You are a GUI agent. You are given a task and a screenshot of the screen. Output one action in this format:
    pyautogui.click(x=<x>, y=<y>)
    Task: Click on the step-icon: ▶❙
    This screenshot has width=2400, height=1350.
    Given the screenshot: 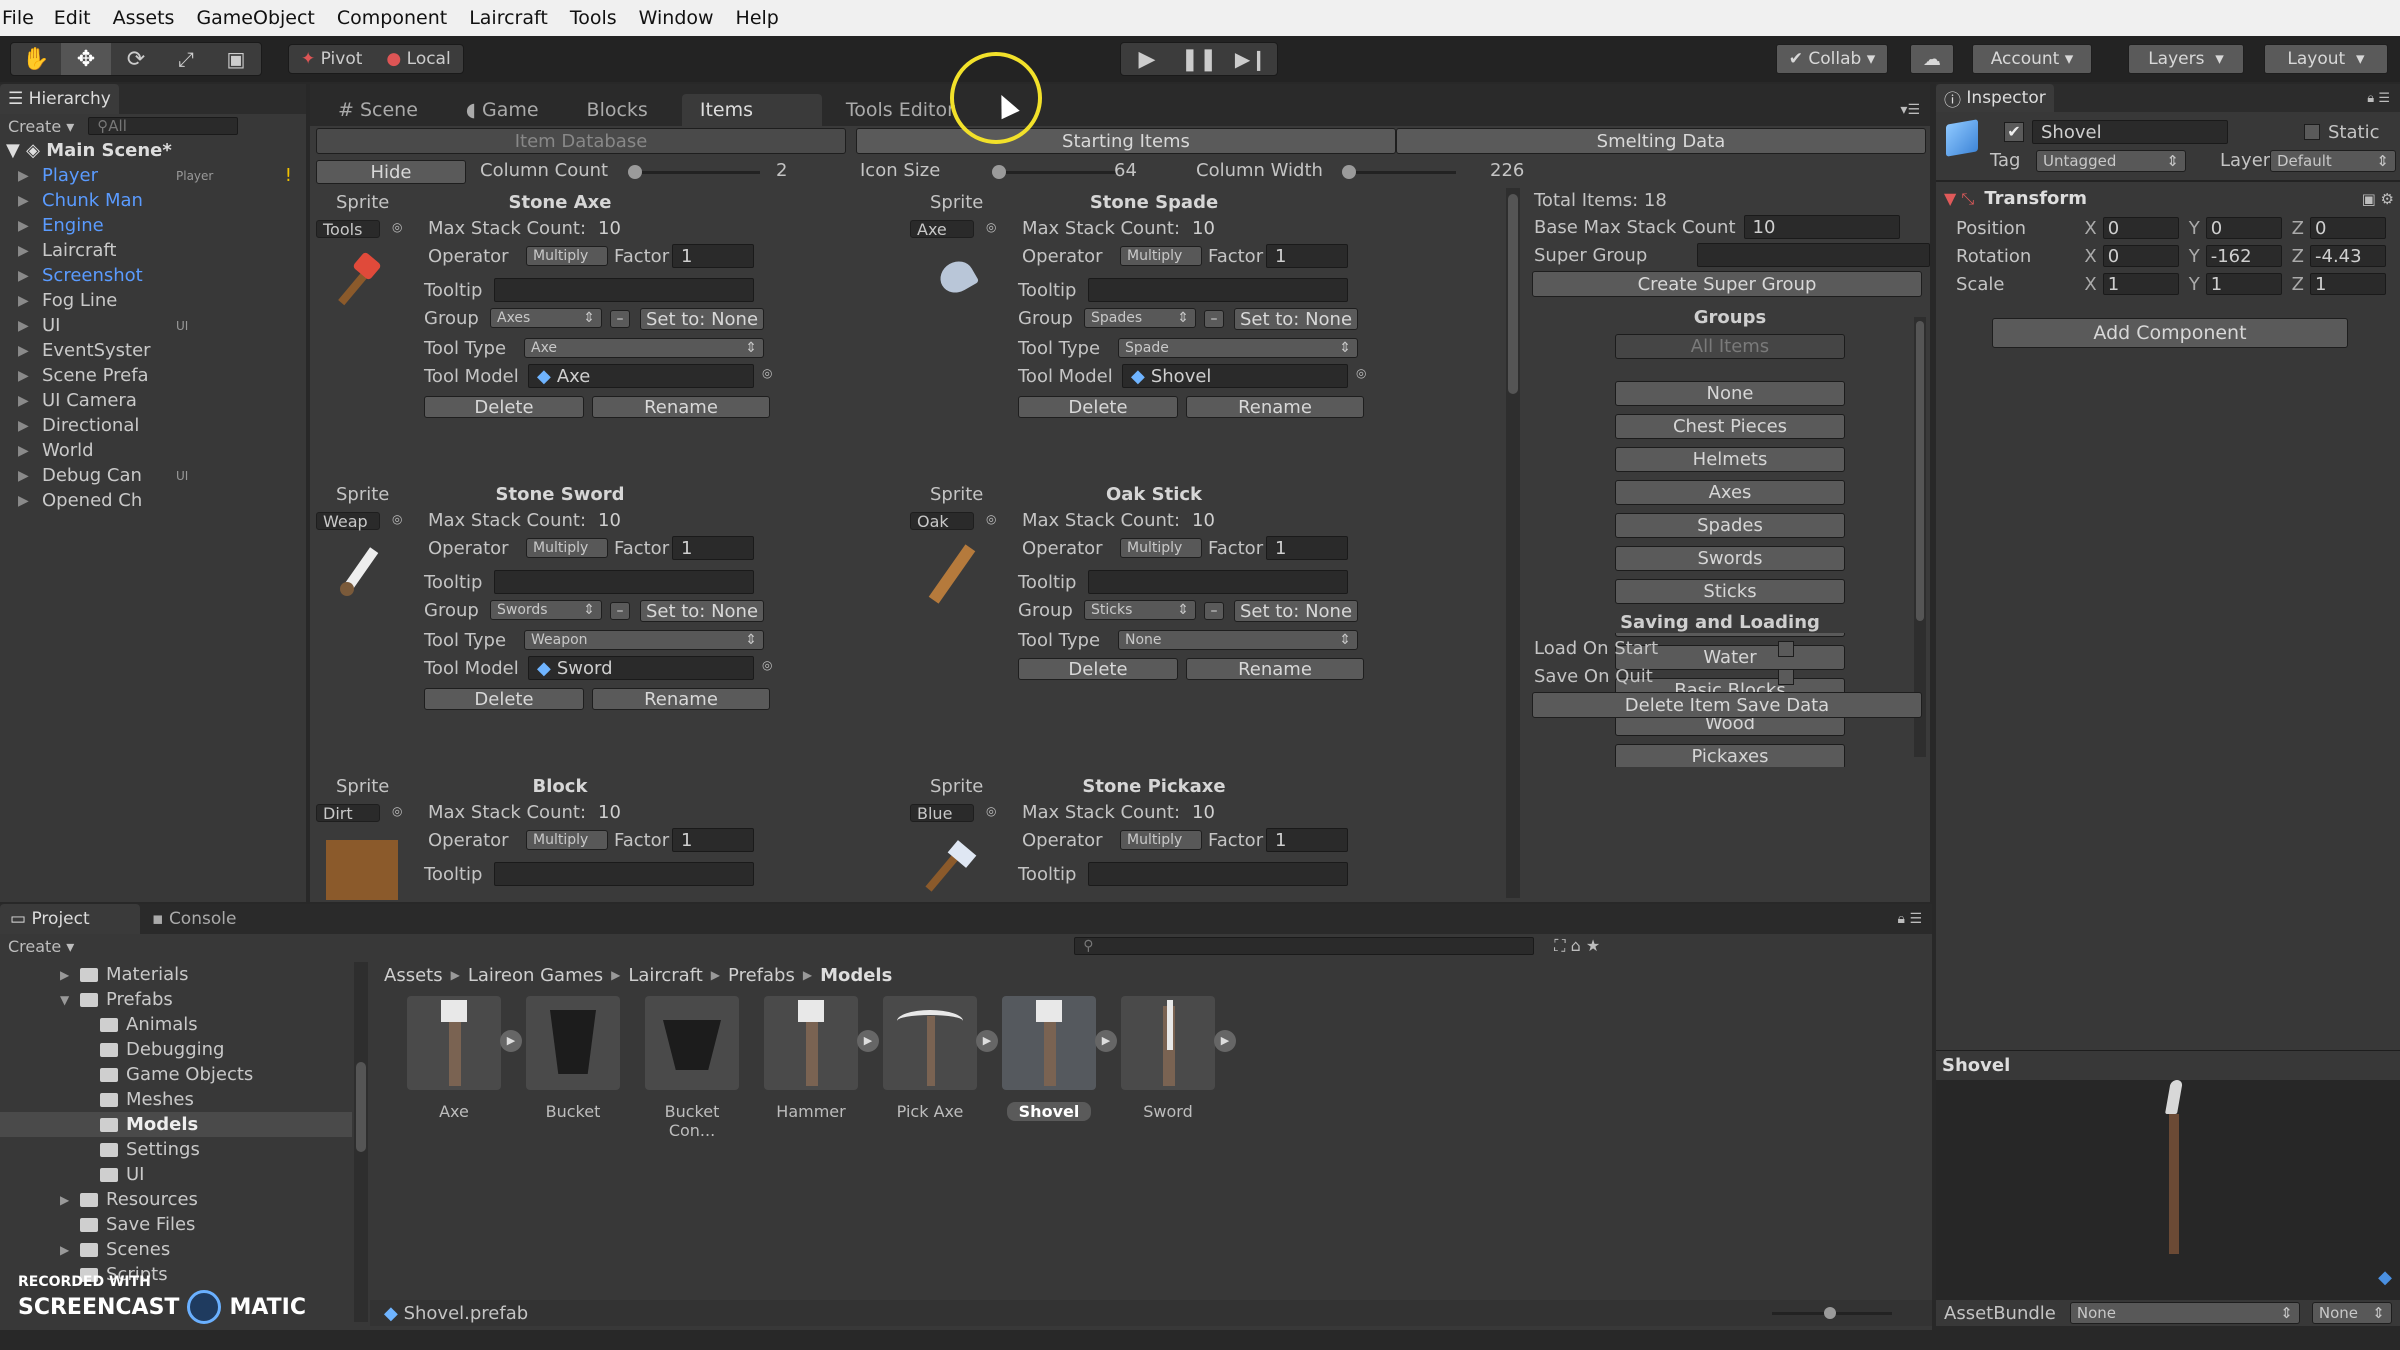 What is the action you would take?
    pyautogui.click(x=1251, y=59)
    